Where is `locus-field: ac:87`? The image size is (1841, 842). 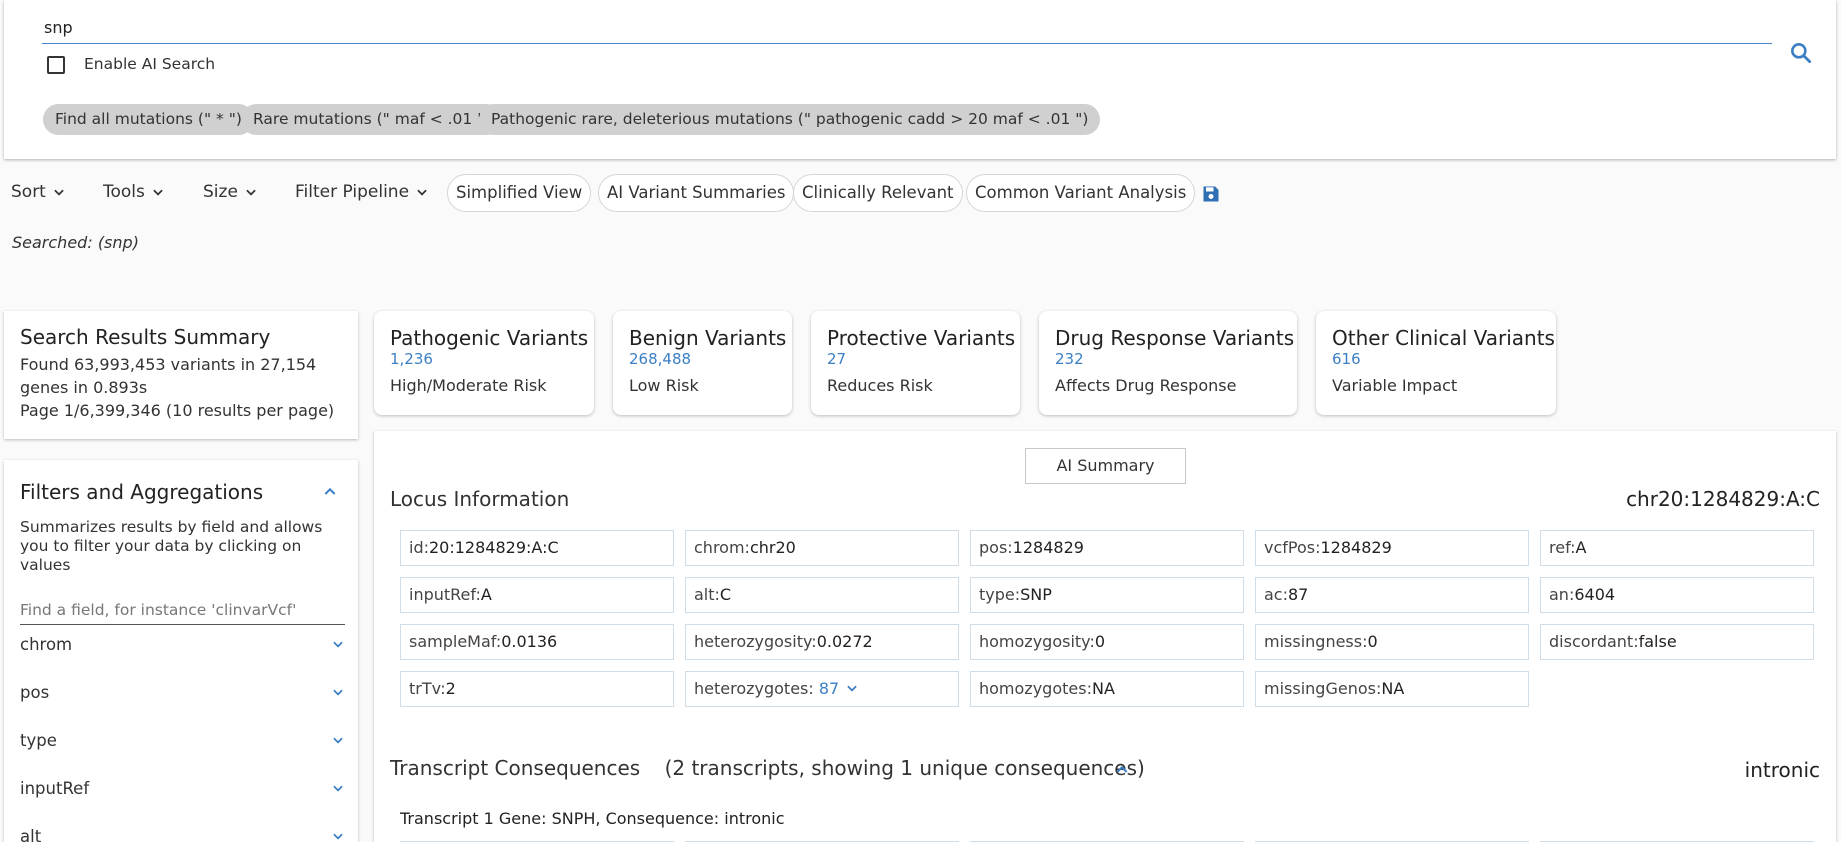 locus-field: ac:87 is located at coordinates (1392, 595).